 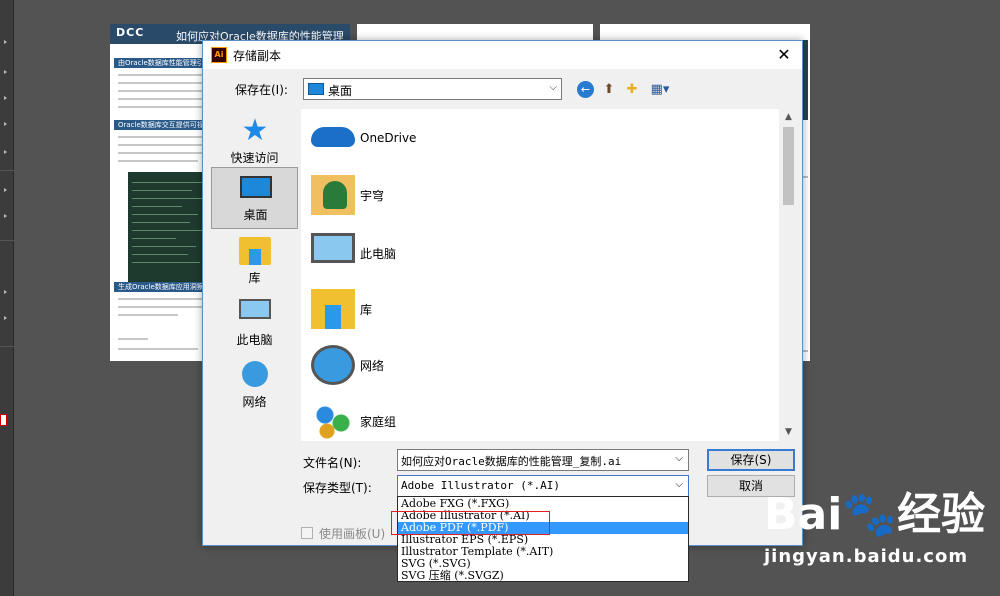 I want to click on file-name: 家庭组, so click(x=378, y=422).